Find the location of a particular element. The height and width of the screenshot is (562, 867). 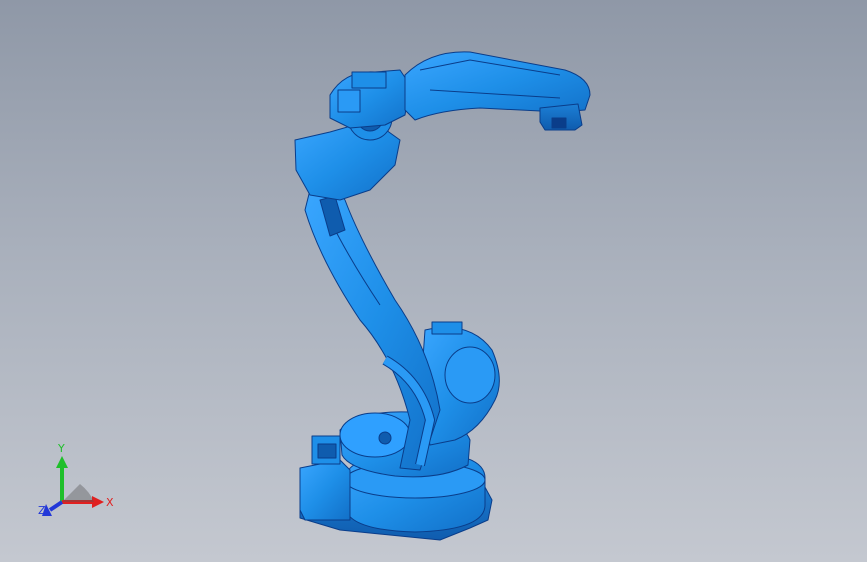

z-axis-arrow is located at coordinates (56, 506).